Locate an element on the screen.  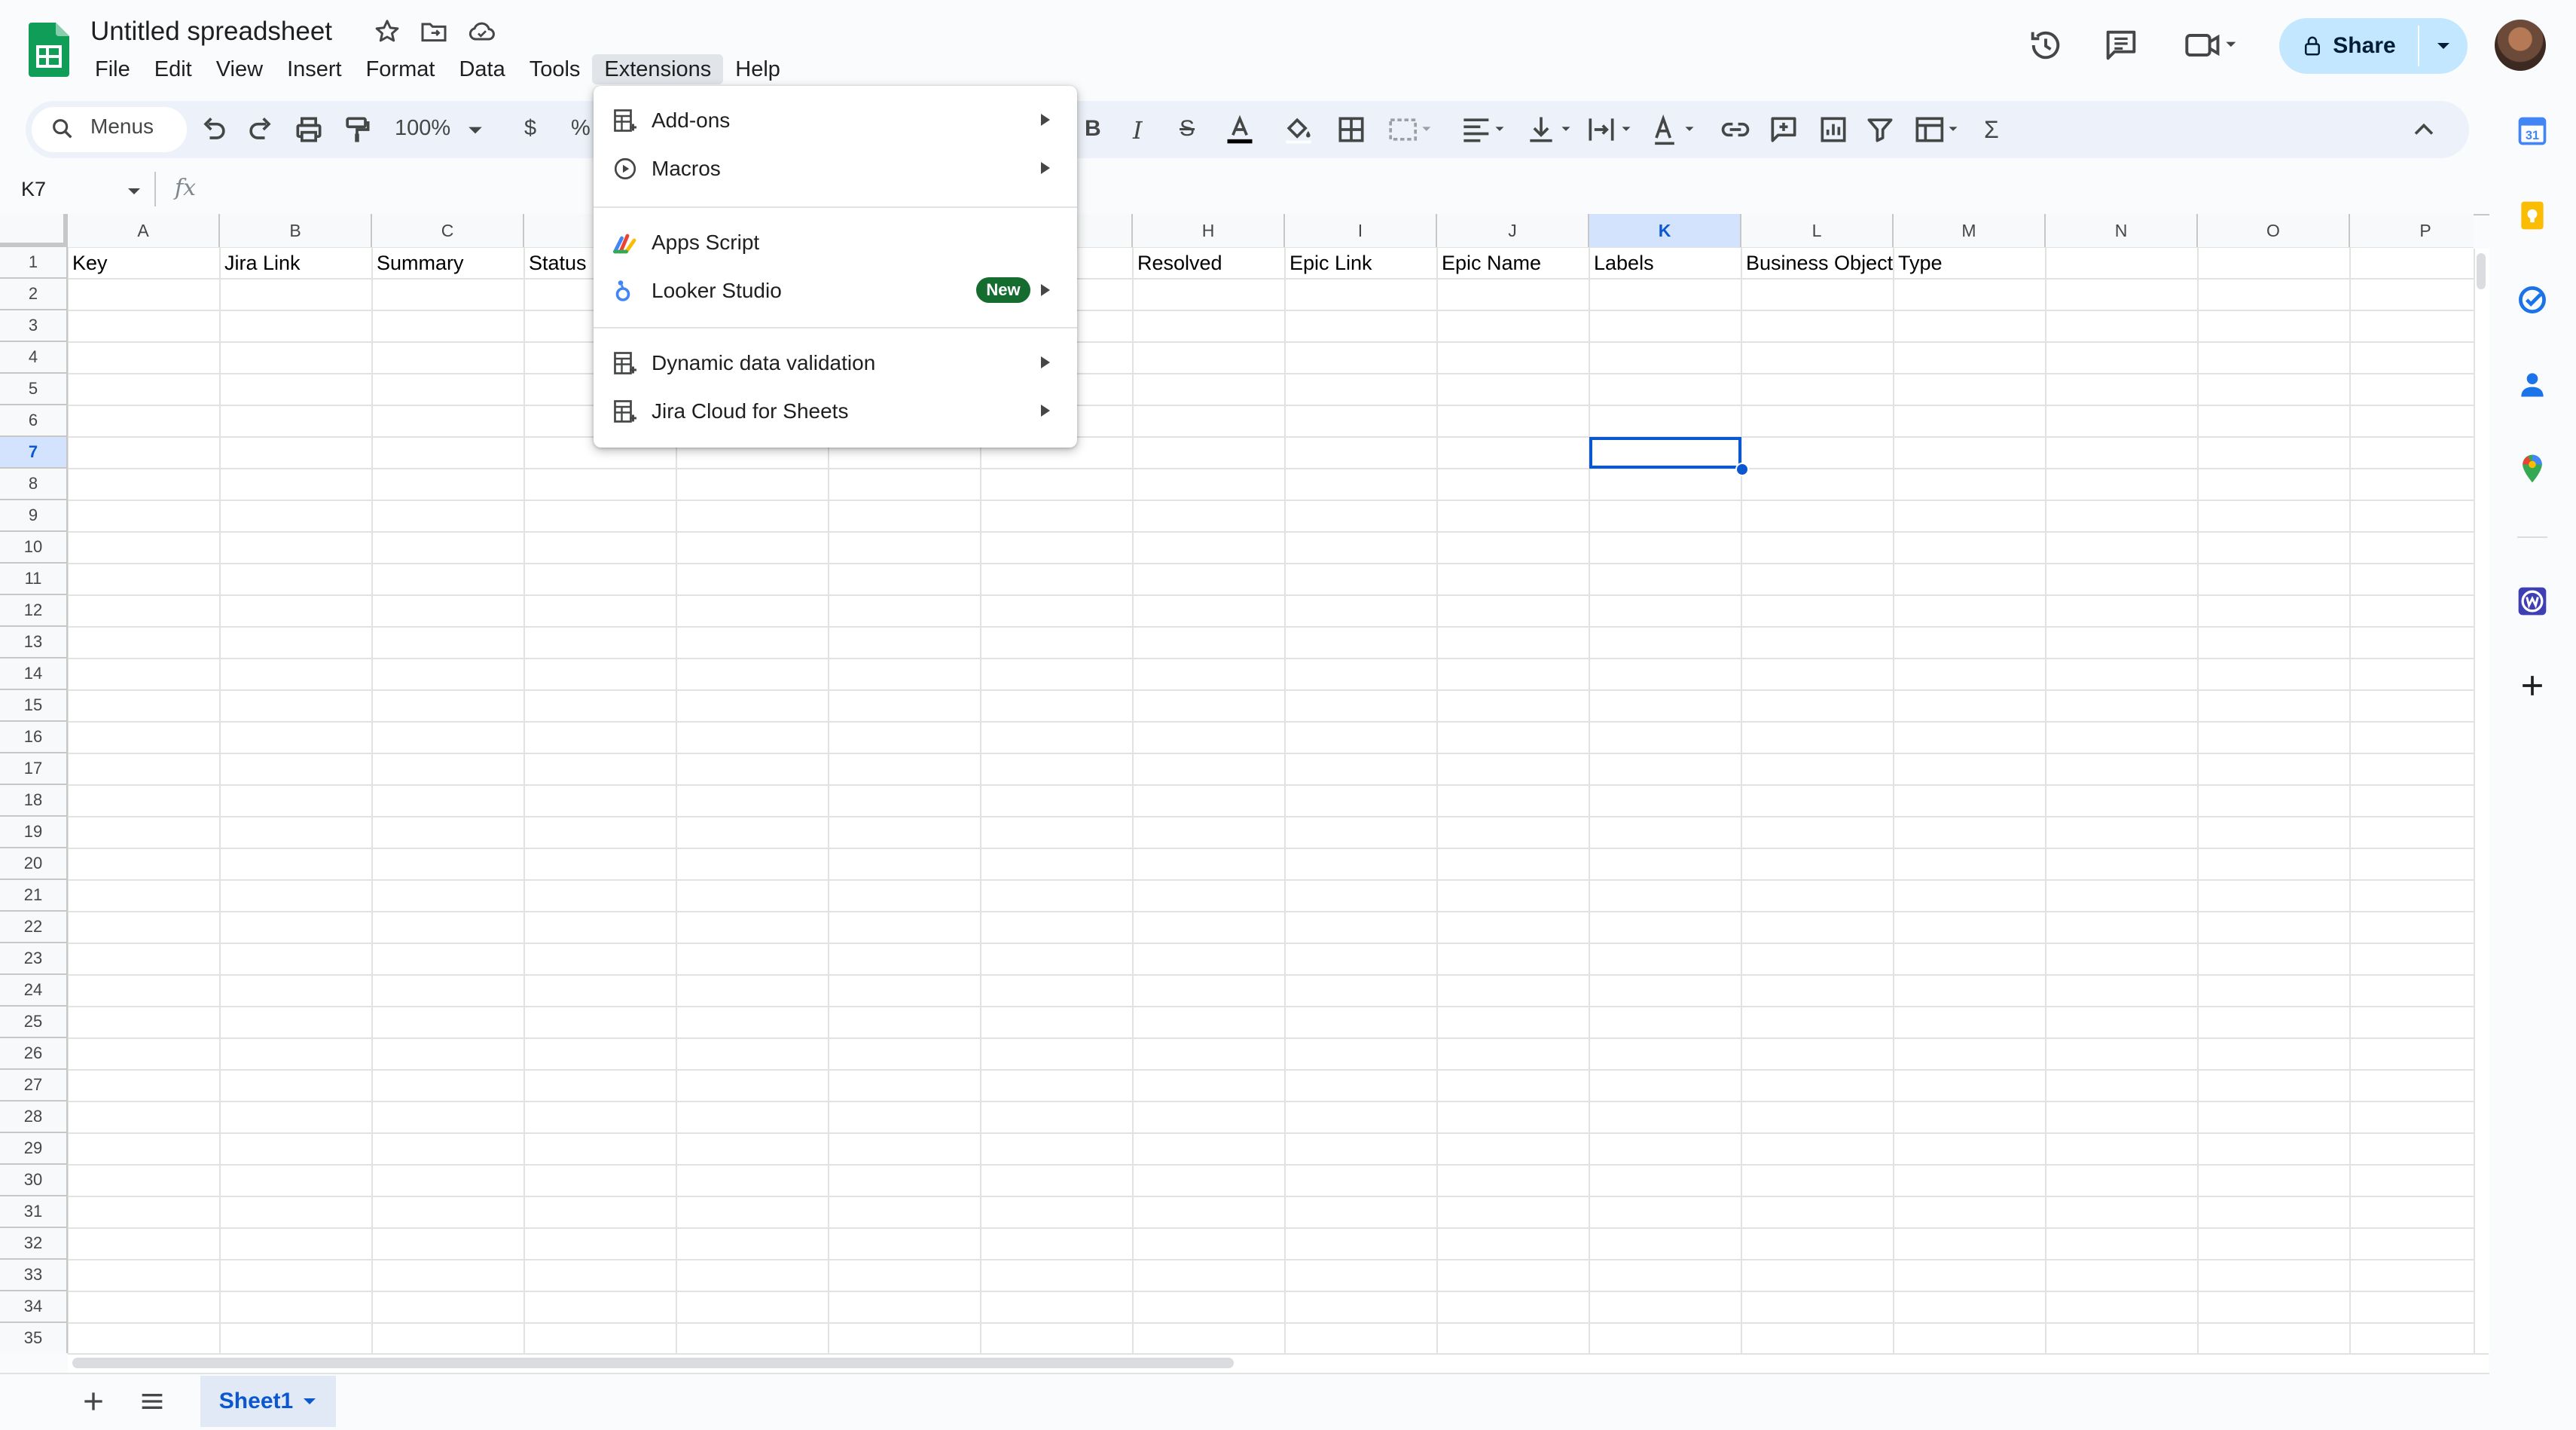
menu-tools: Tools is located at coordinates (555, 69).